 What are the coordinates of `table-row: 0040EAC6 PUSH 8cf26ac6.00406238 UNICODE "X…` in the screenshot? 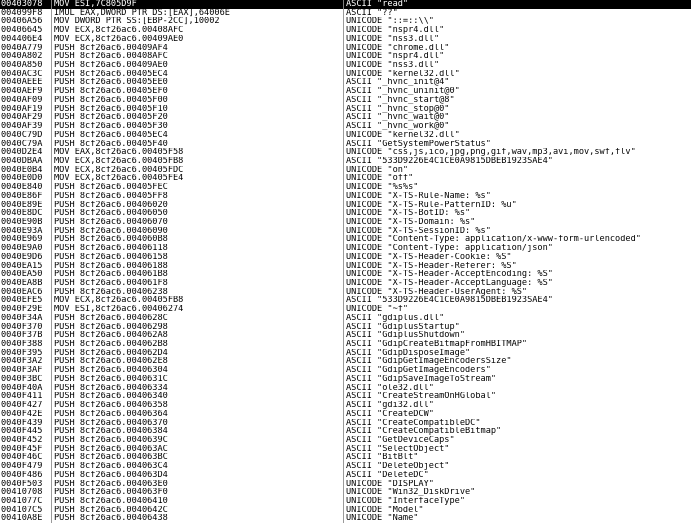 It's located at (345, 292).